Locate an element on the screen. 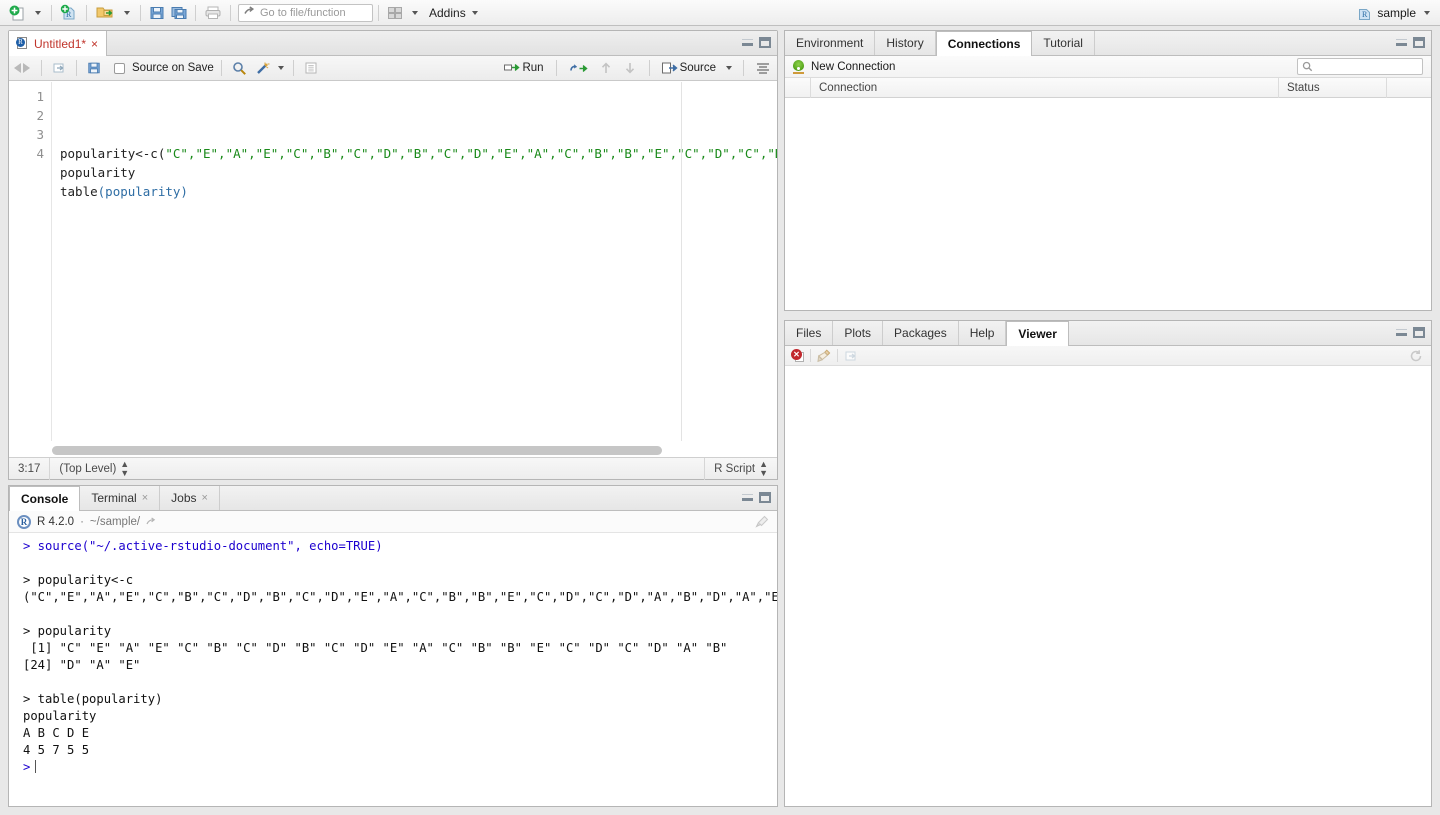 This screenshot has width=1440, height=815. source-tab-untitled1: R Untitled1* × is located at coordinates (58, 43).